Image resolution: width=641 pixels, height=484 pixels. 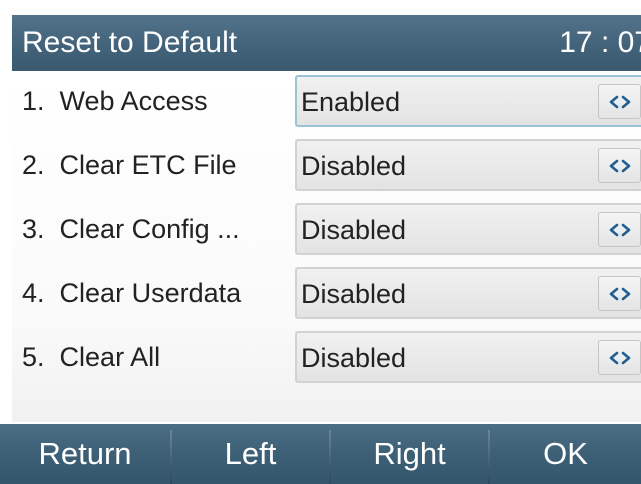 I want to click on setting-row-clear-etc-file: 2. Clear ETC File Disabled, so click(x=326, y=166).